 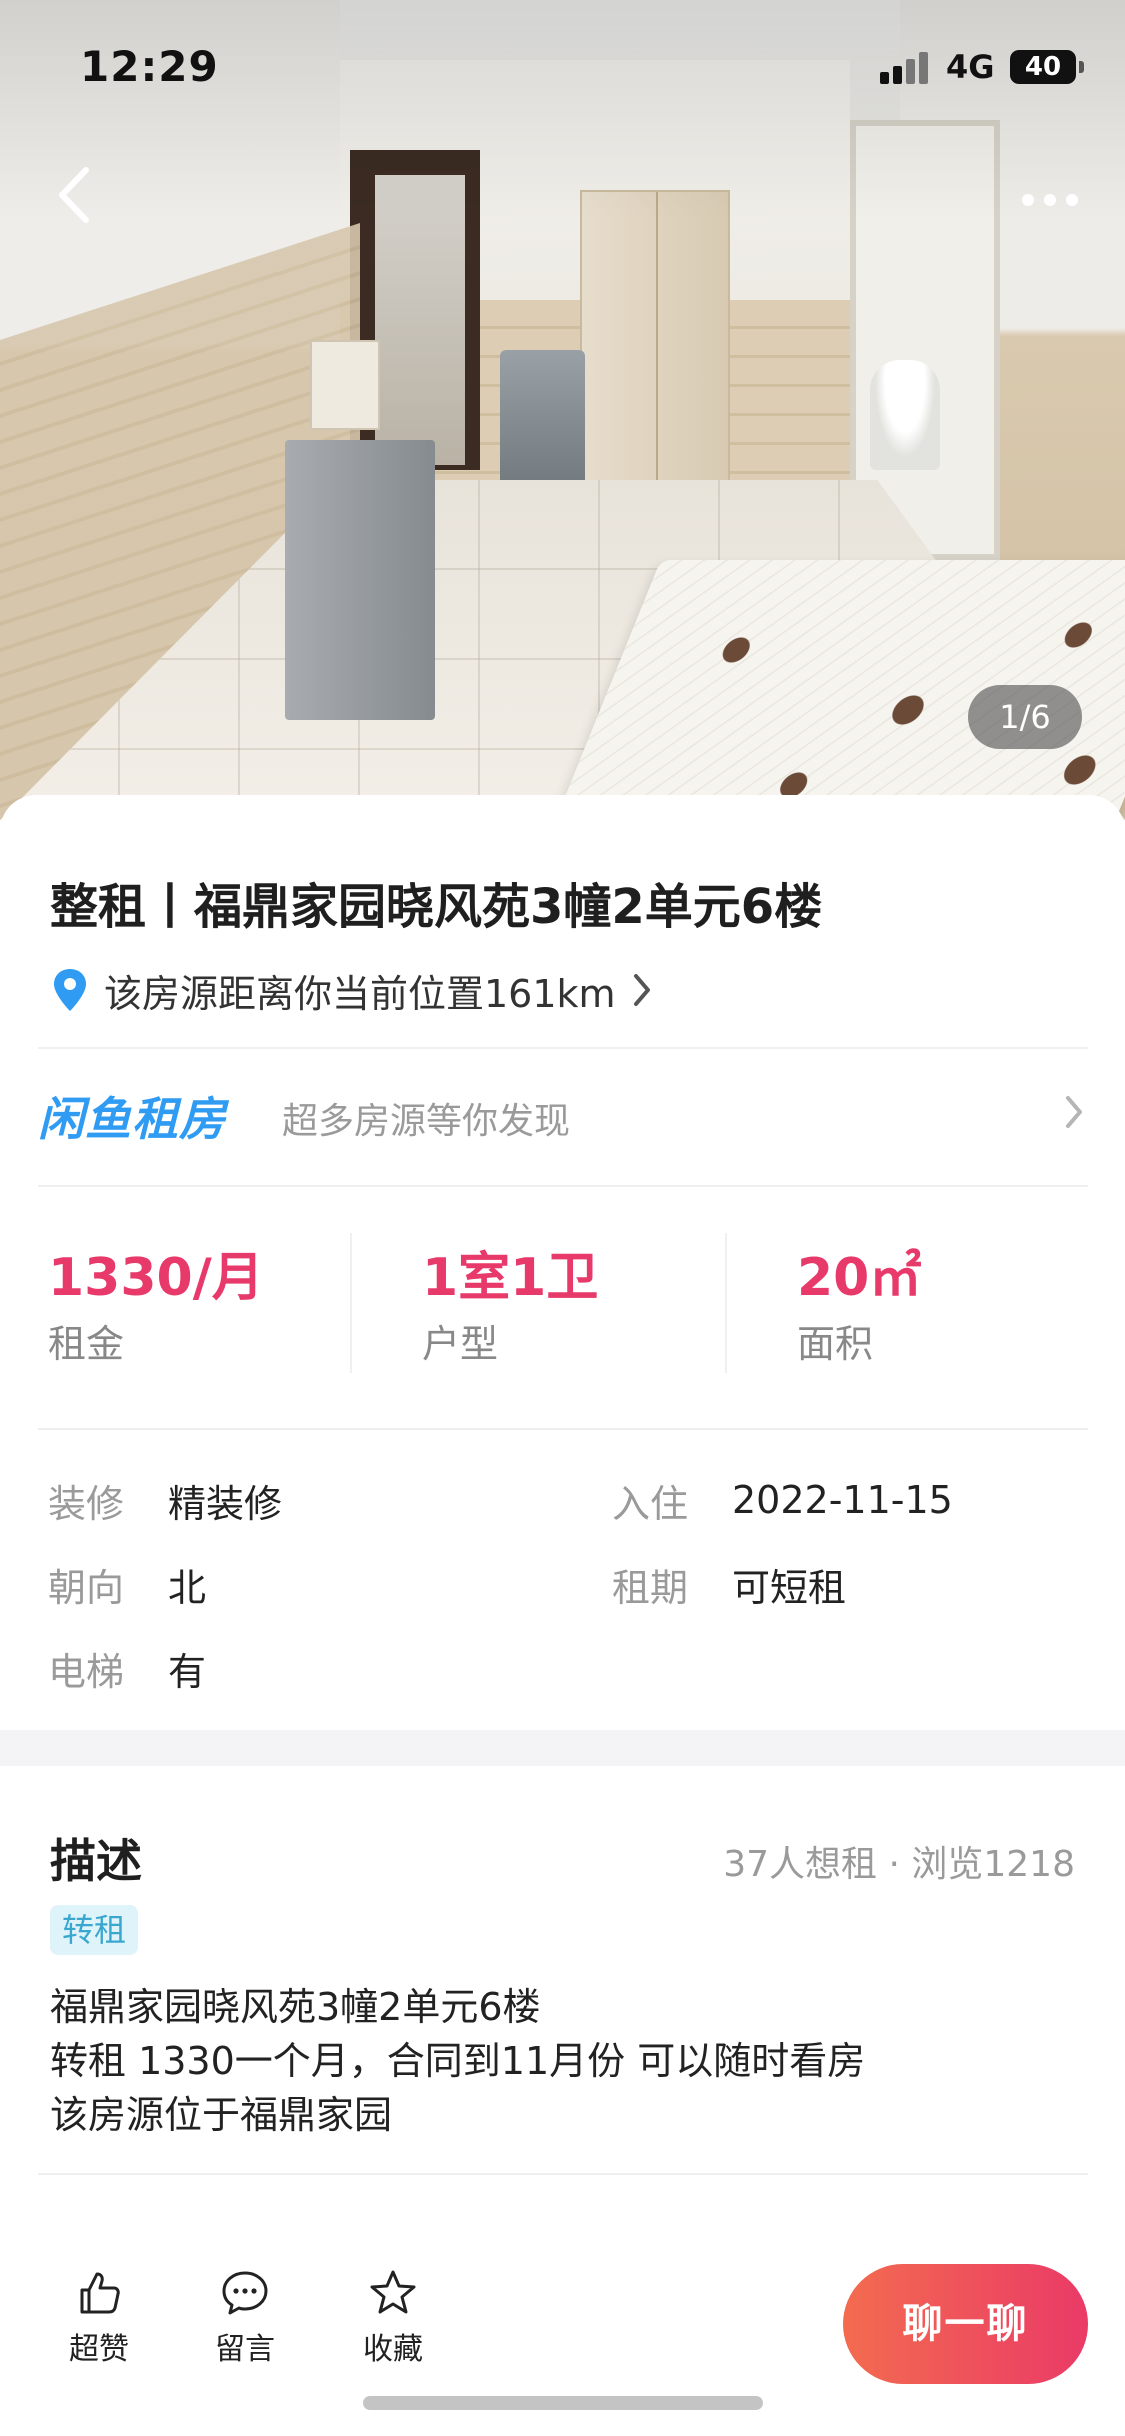 What do you see at coordinates (94, 1930) in the screenshot?
I see `sublet-tag: 转租` at bounding box center [94, 1930].